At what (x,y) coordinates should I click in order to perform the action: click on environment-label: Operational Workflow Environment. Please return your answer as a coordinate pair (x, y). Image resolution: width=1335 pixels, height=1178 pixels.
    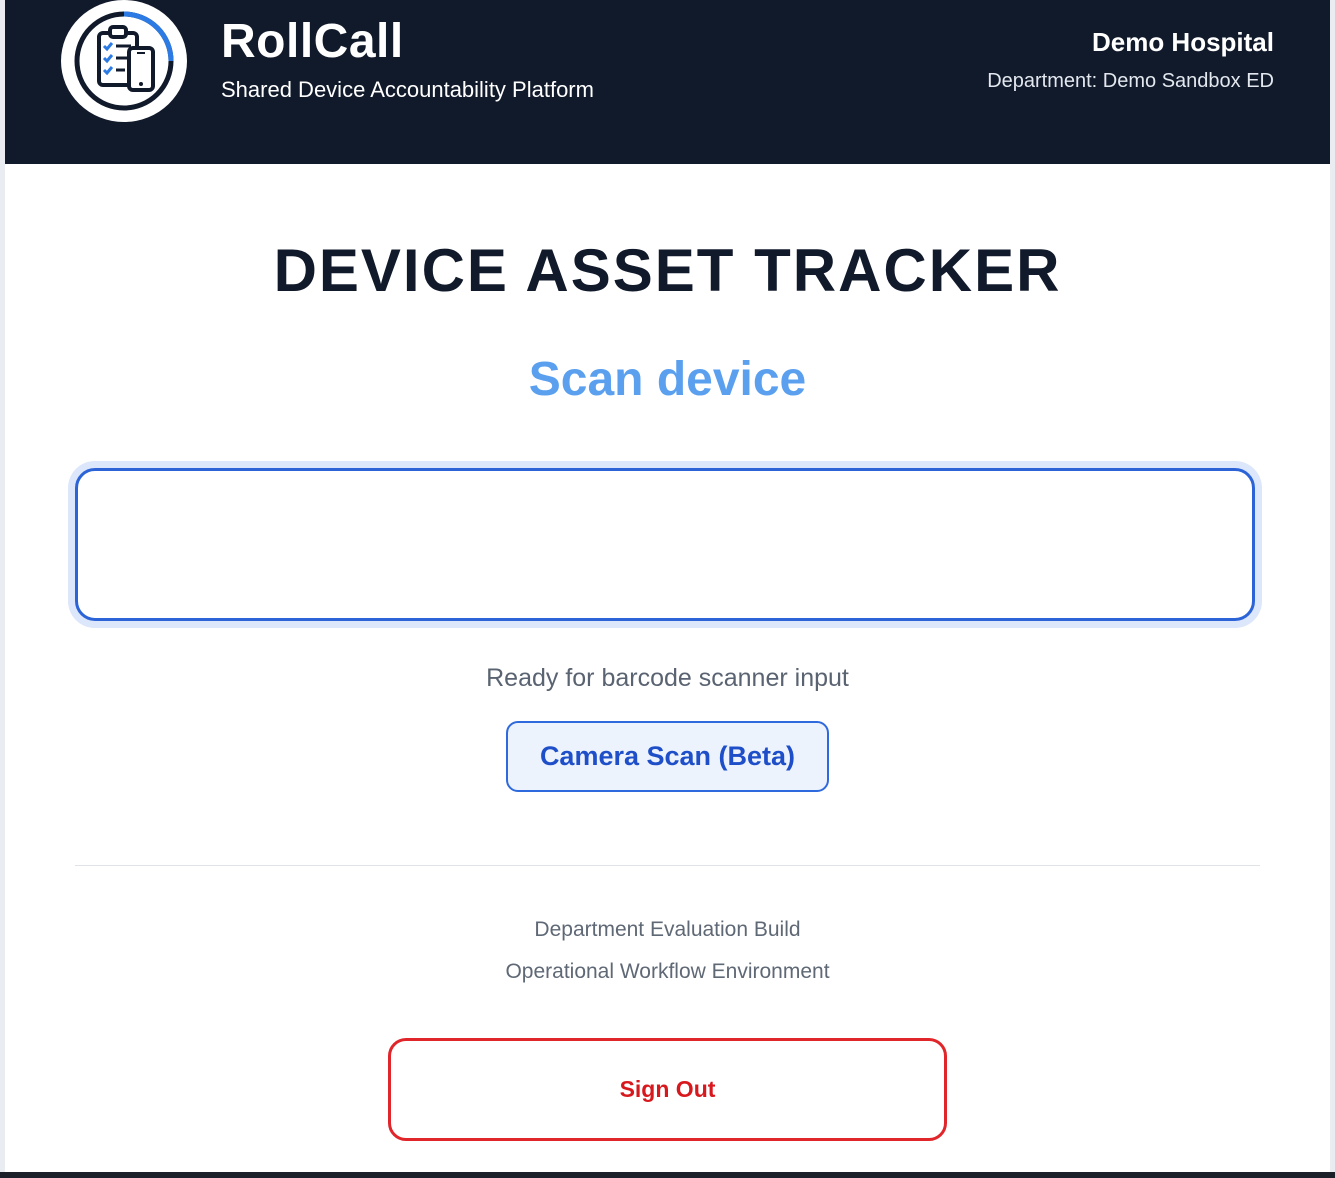
    Looking at the image, I should click on (667, 971).